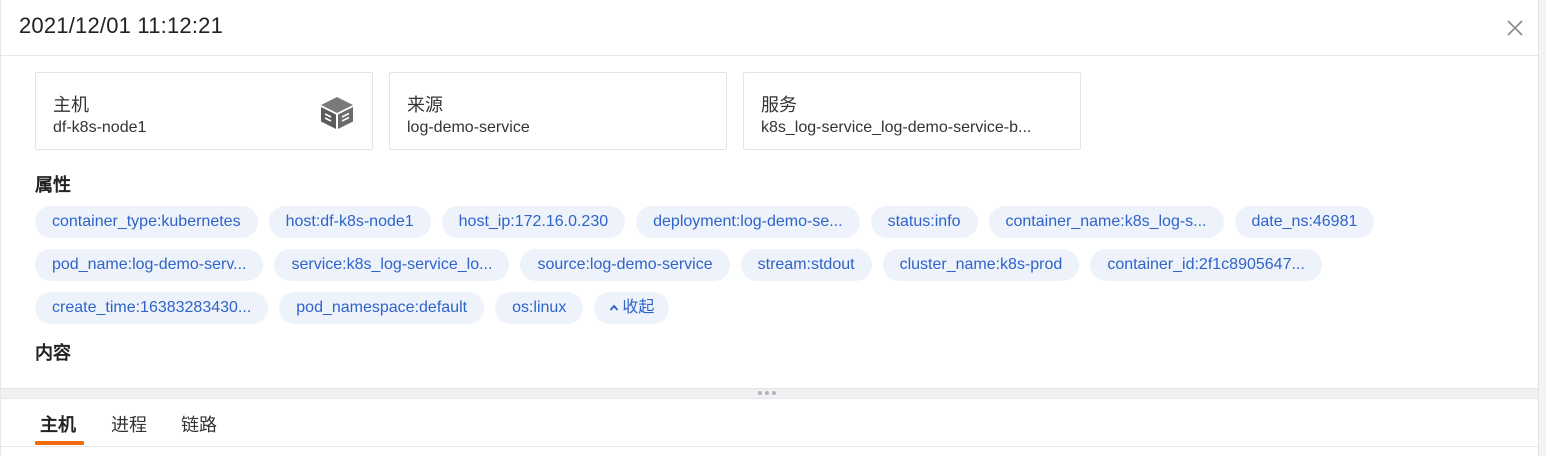 The height and width of the screenshot is (456, 1546). I want to click on close-icon, so click(1515, 28).